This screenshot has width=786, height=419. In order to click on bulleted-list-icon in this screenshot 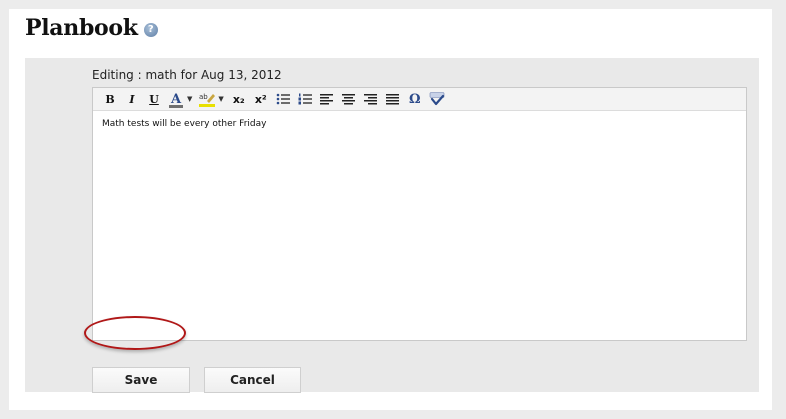, I will do `click(283, 99)`.